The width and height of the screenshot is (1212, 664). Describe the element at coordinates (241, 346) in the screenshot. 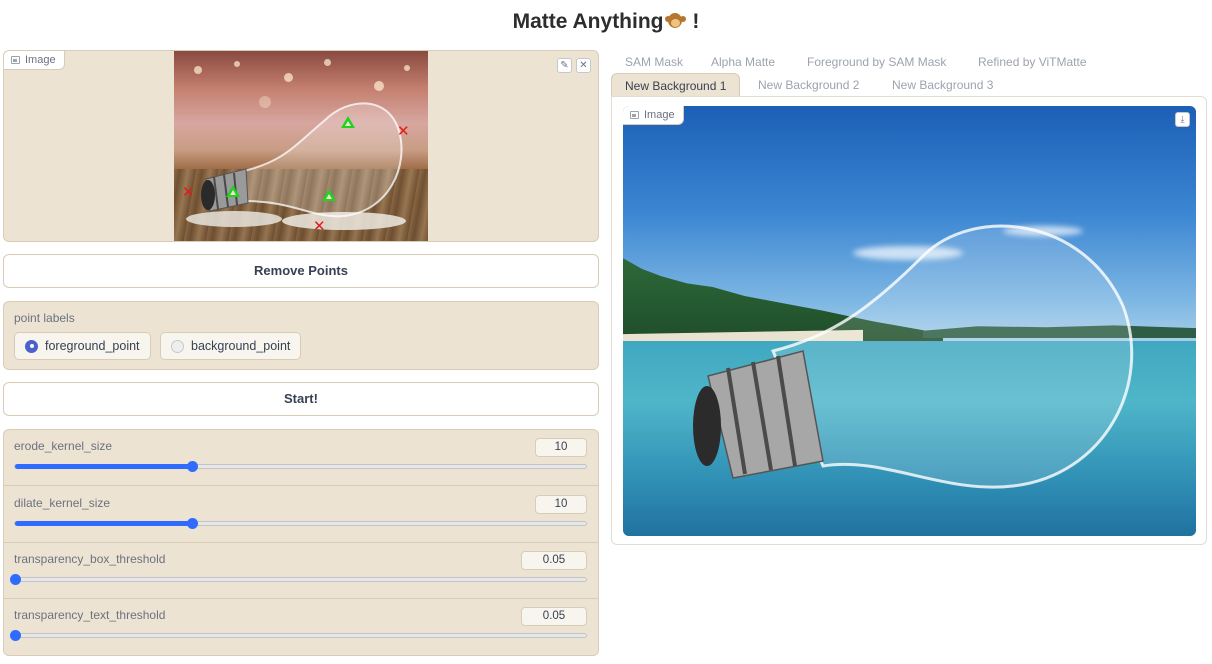

I see `background-point-label: background_point` at that location.